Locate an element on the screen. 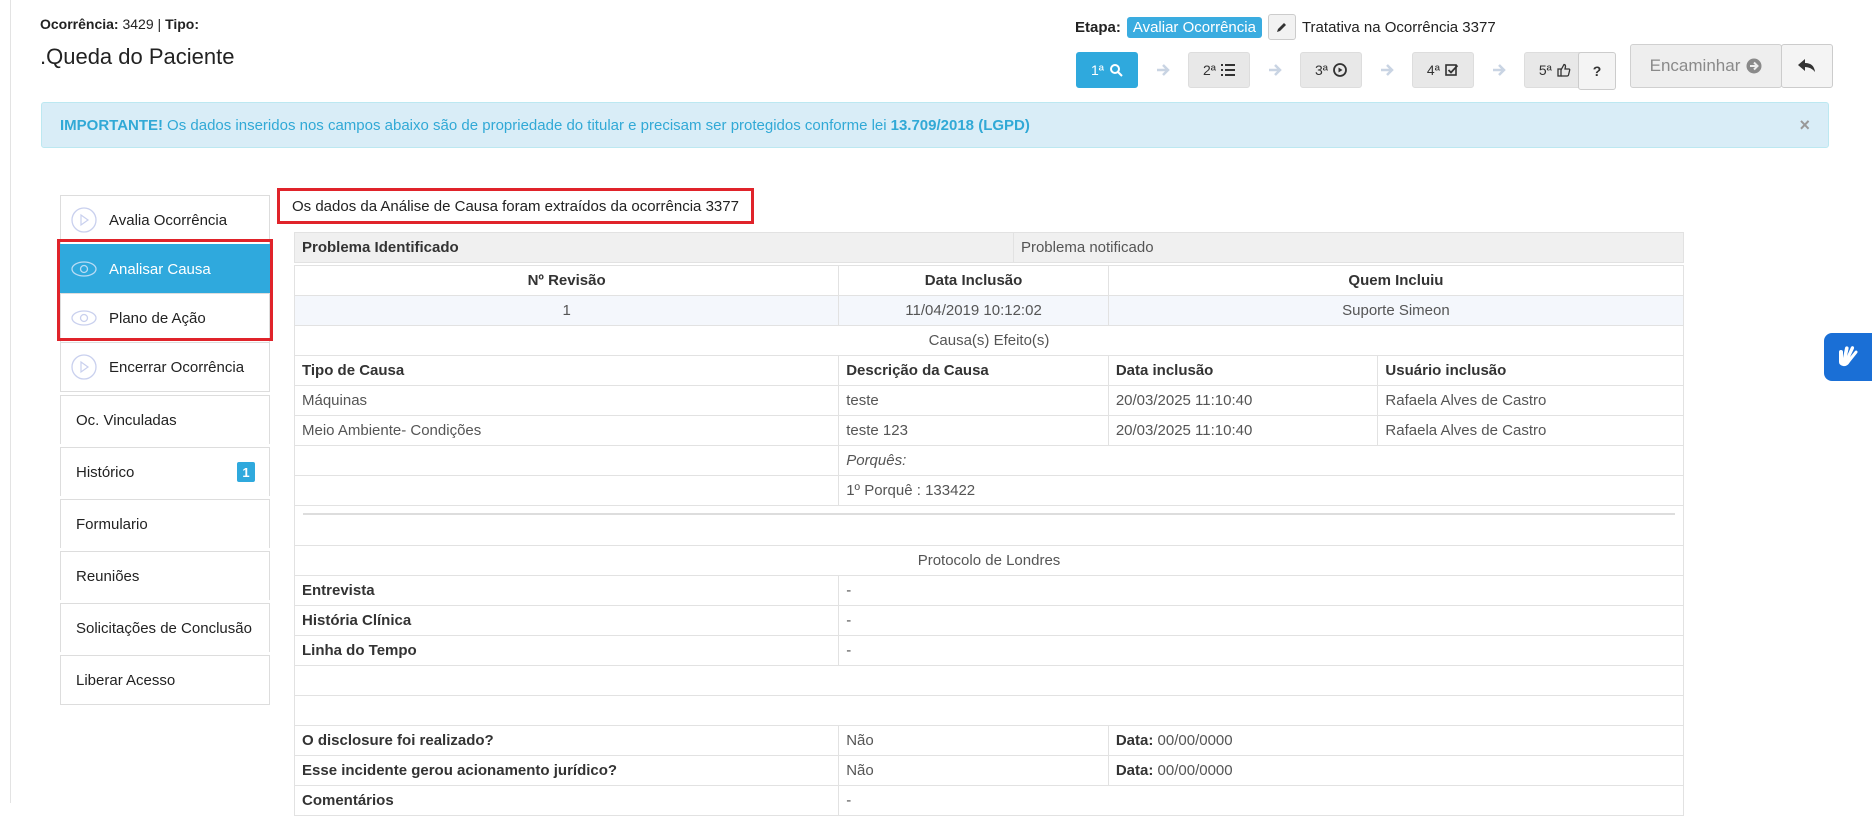 Image resolution: width=1872 pixels, height=816 pixels. sidebar-item-solicitacoes: Solicitações de Conclusão is located at coordinates (165, 627).